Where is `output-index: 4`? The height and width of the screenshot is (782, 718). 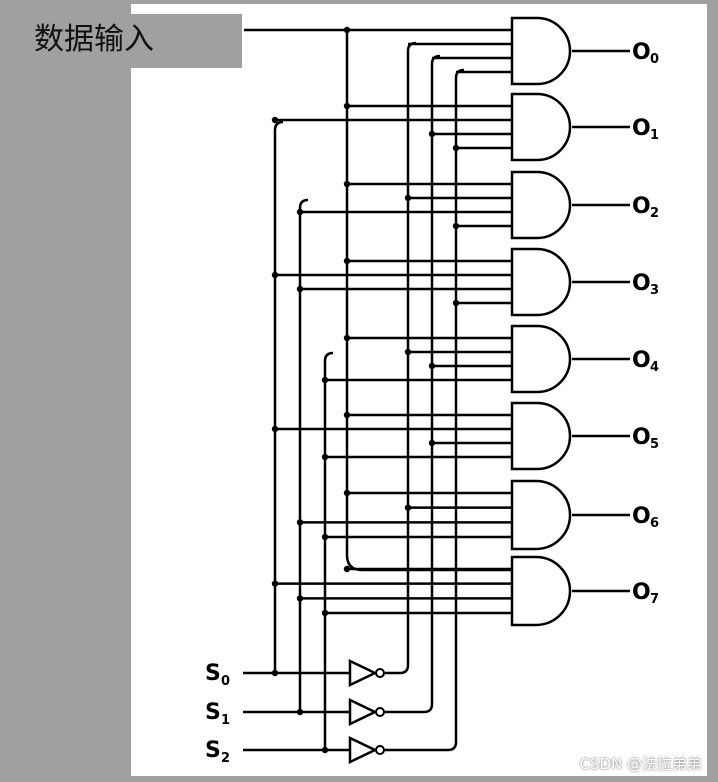
output-index: 4 is located at coordinates (654, 367).